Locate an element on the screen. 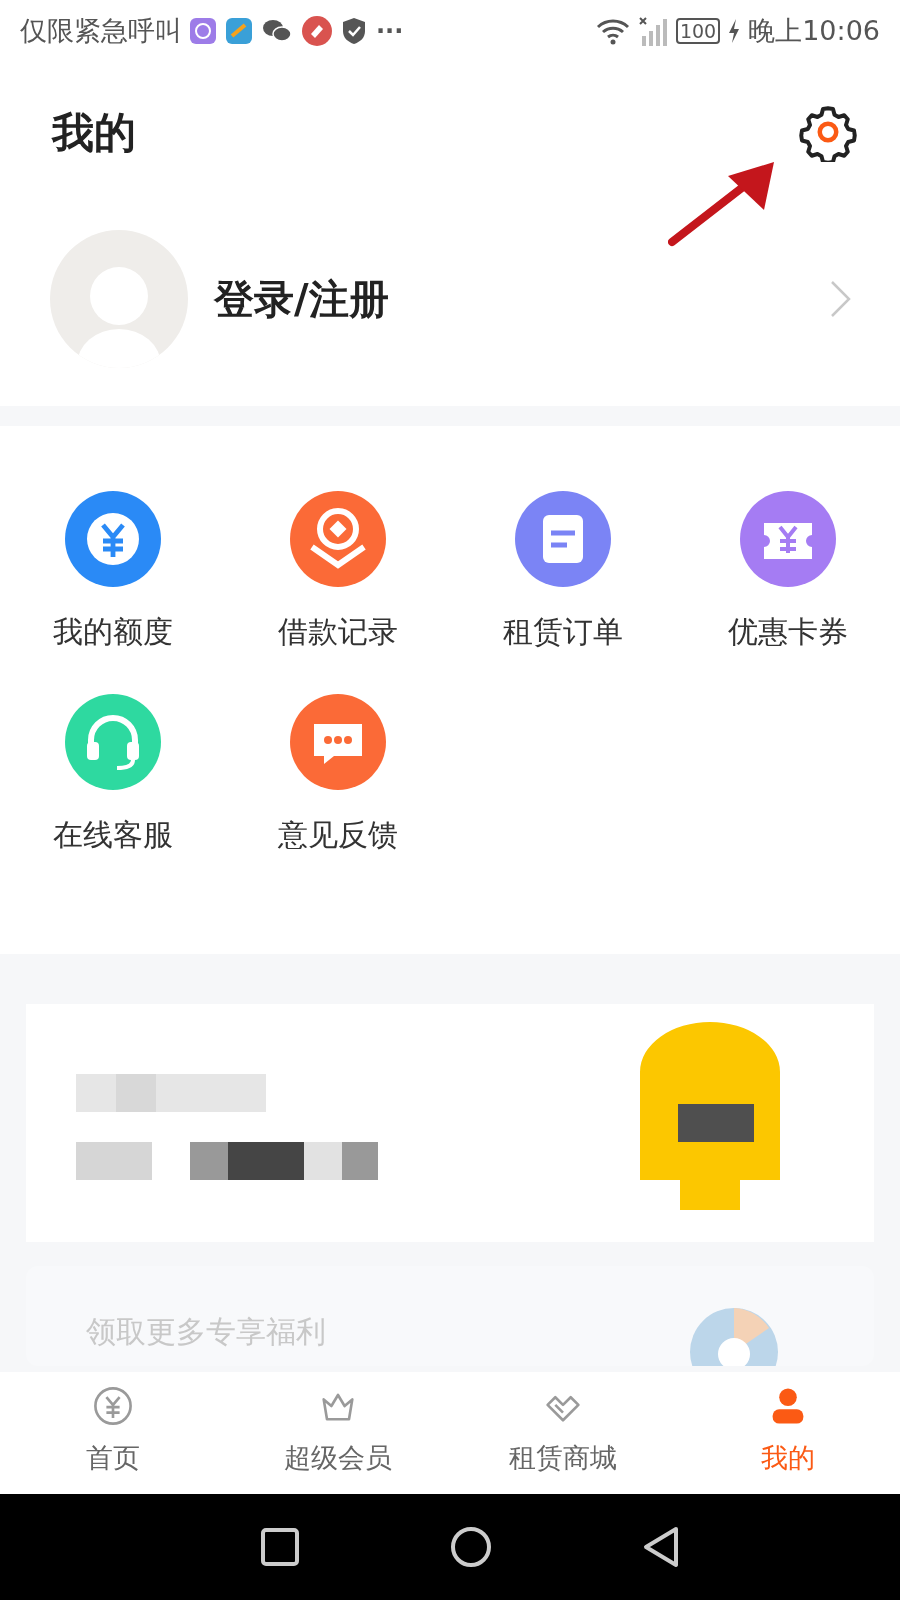  more-notifications: ··· is located at coordinates (390, 31).